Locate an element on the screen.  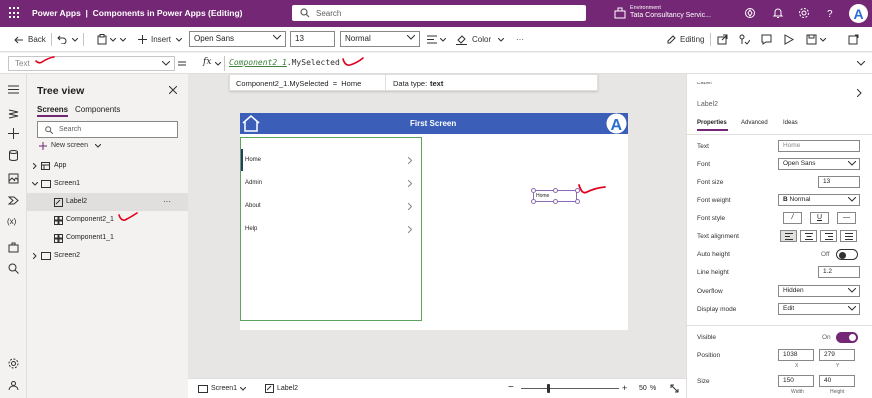
tree-node-component2-1: Component2_1 is located at coordinates (107, 220).